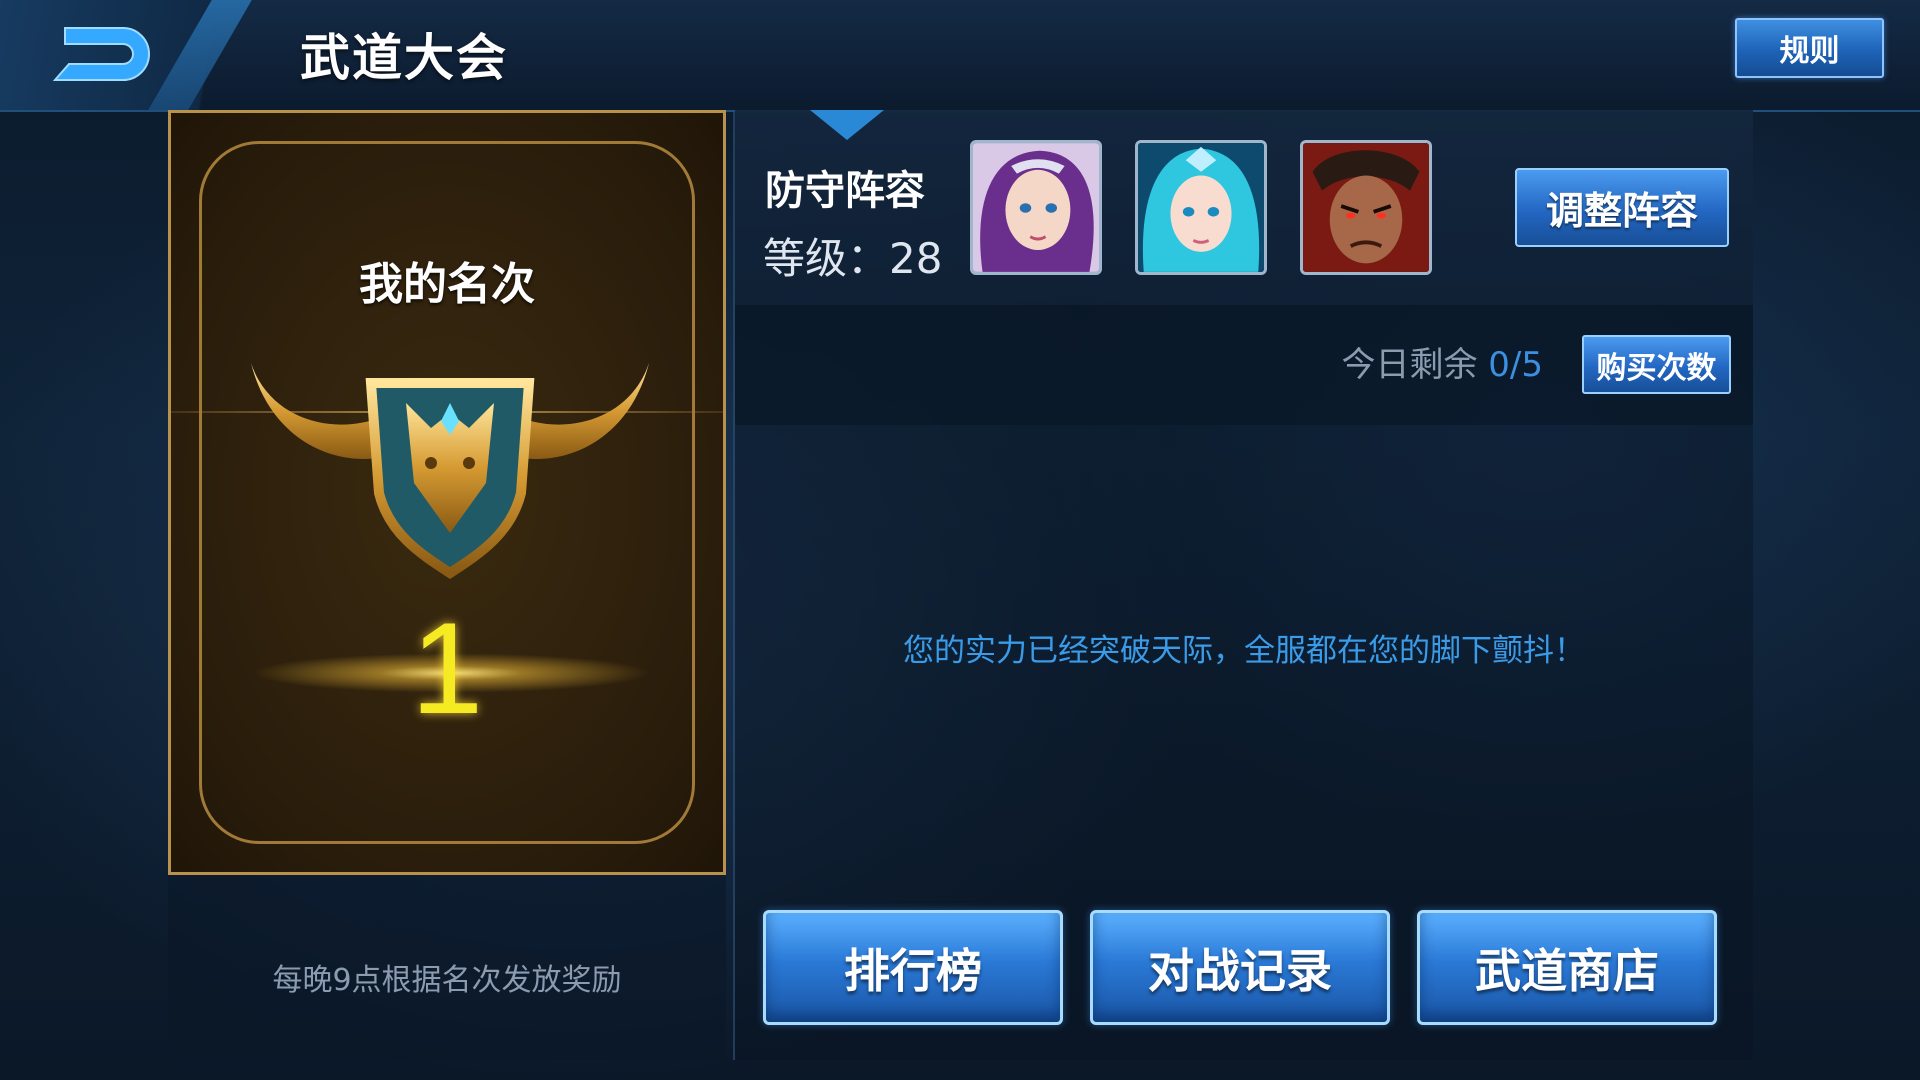 The image size is (1920, 1080). I want to click on hero-cyan-hair-icon, so click(1201, 207).